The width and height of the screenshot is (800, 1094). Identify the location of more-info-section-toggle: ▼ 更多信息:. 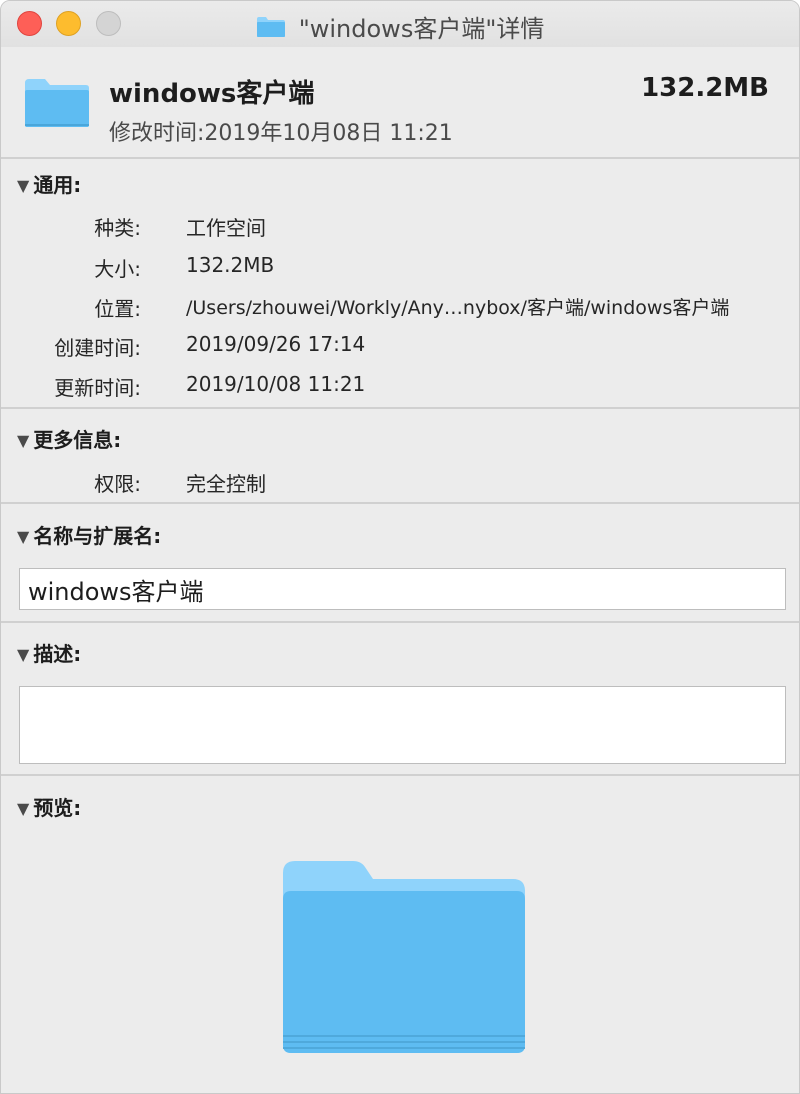
(69, 438).